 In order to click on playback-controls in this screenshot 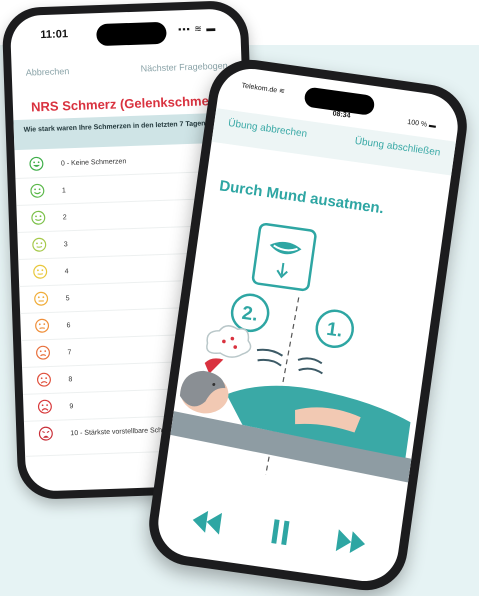, I will do `click(278, 532)`.